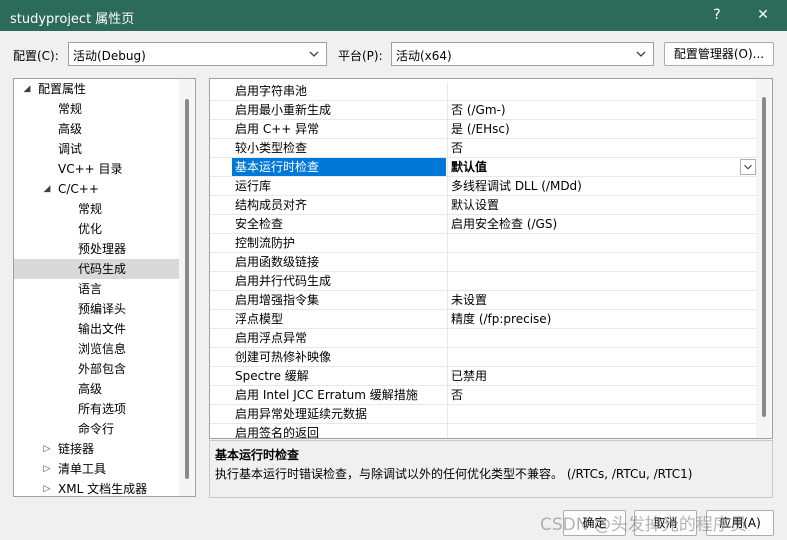 The width and height of the screenshot is (787, 540). I want to click on property-value: 默认设置, so click(602, 205).